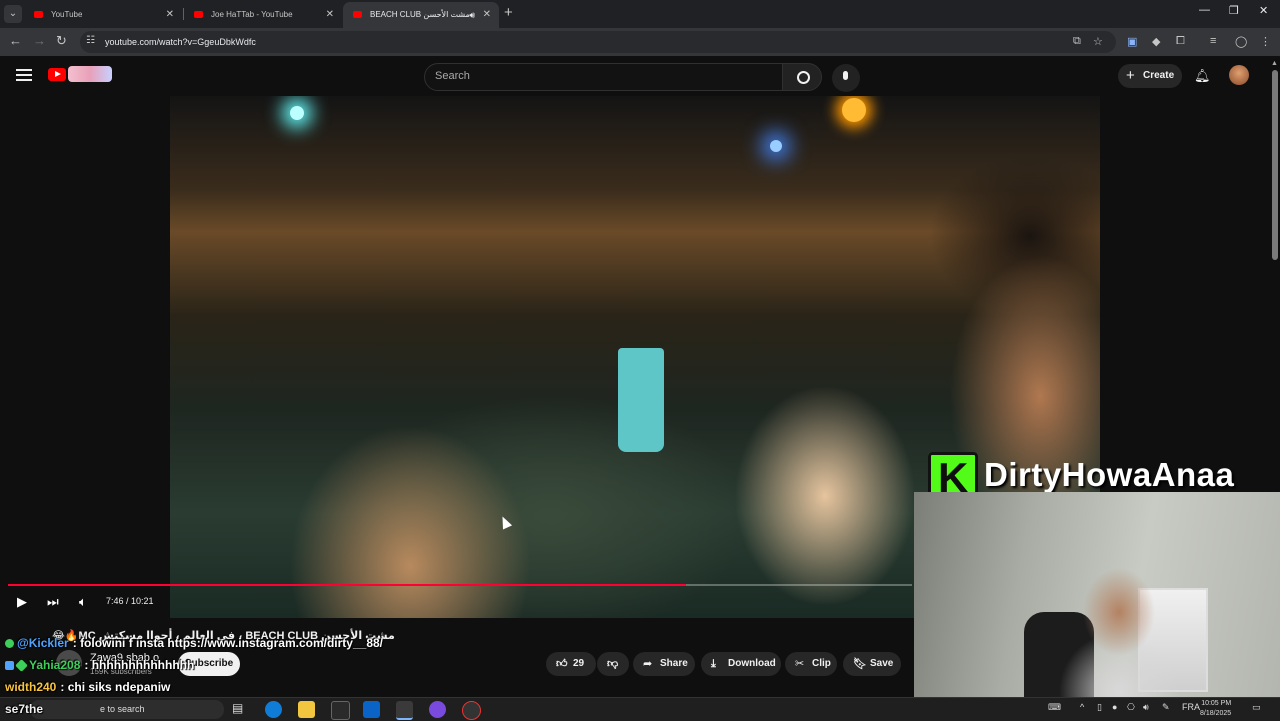  What do you see at coordinates (252, 14) in the screenshot?
I see `tab-title: Joe HaTTab - YouTube` at bounding box center [252, 14].